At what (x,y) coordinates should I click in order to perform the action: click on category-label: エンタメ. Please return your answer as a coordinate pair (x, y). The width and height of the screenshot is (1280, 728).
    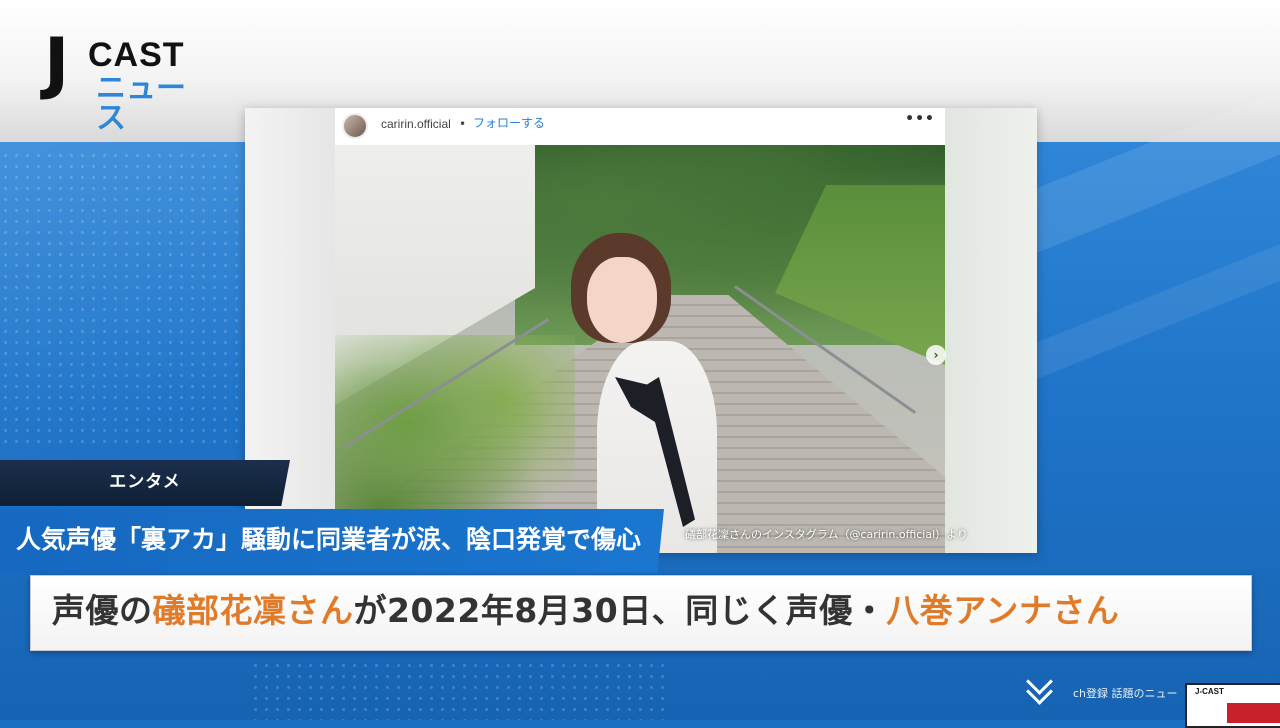
    Looking at the image, I should click on (145, 482).